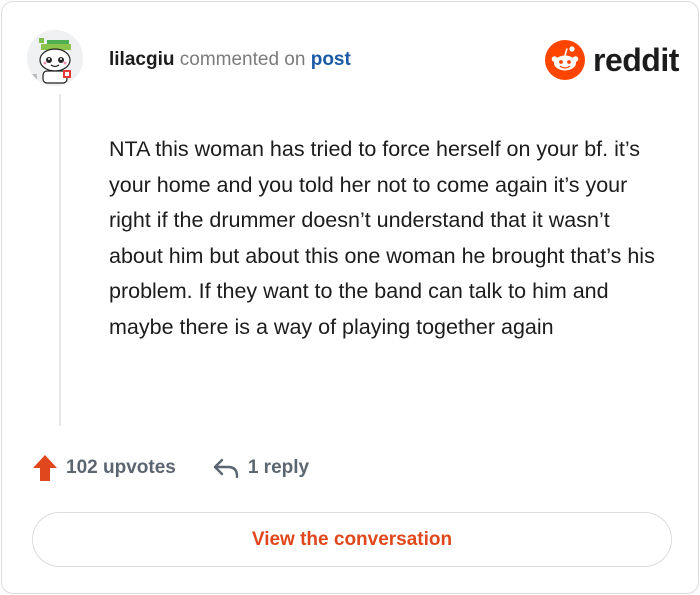  I want to click on upvote-count: 102 upvotes, so click(121, 467).